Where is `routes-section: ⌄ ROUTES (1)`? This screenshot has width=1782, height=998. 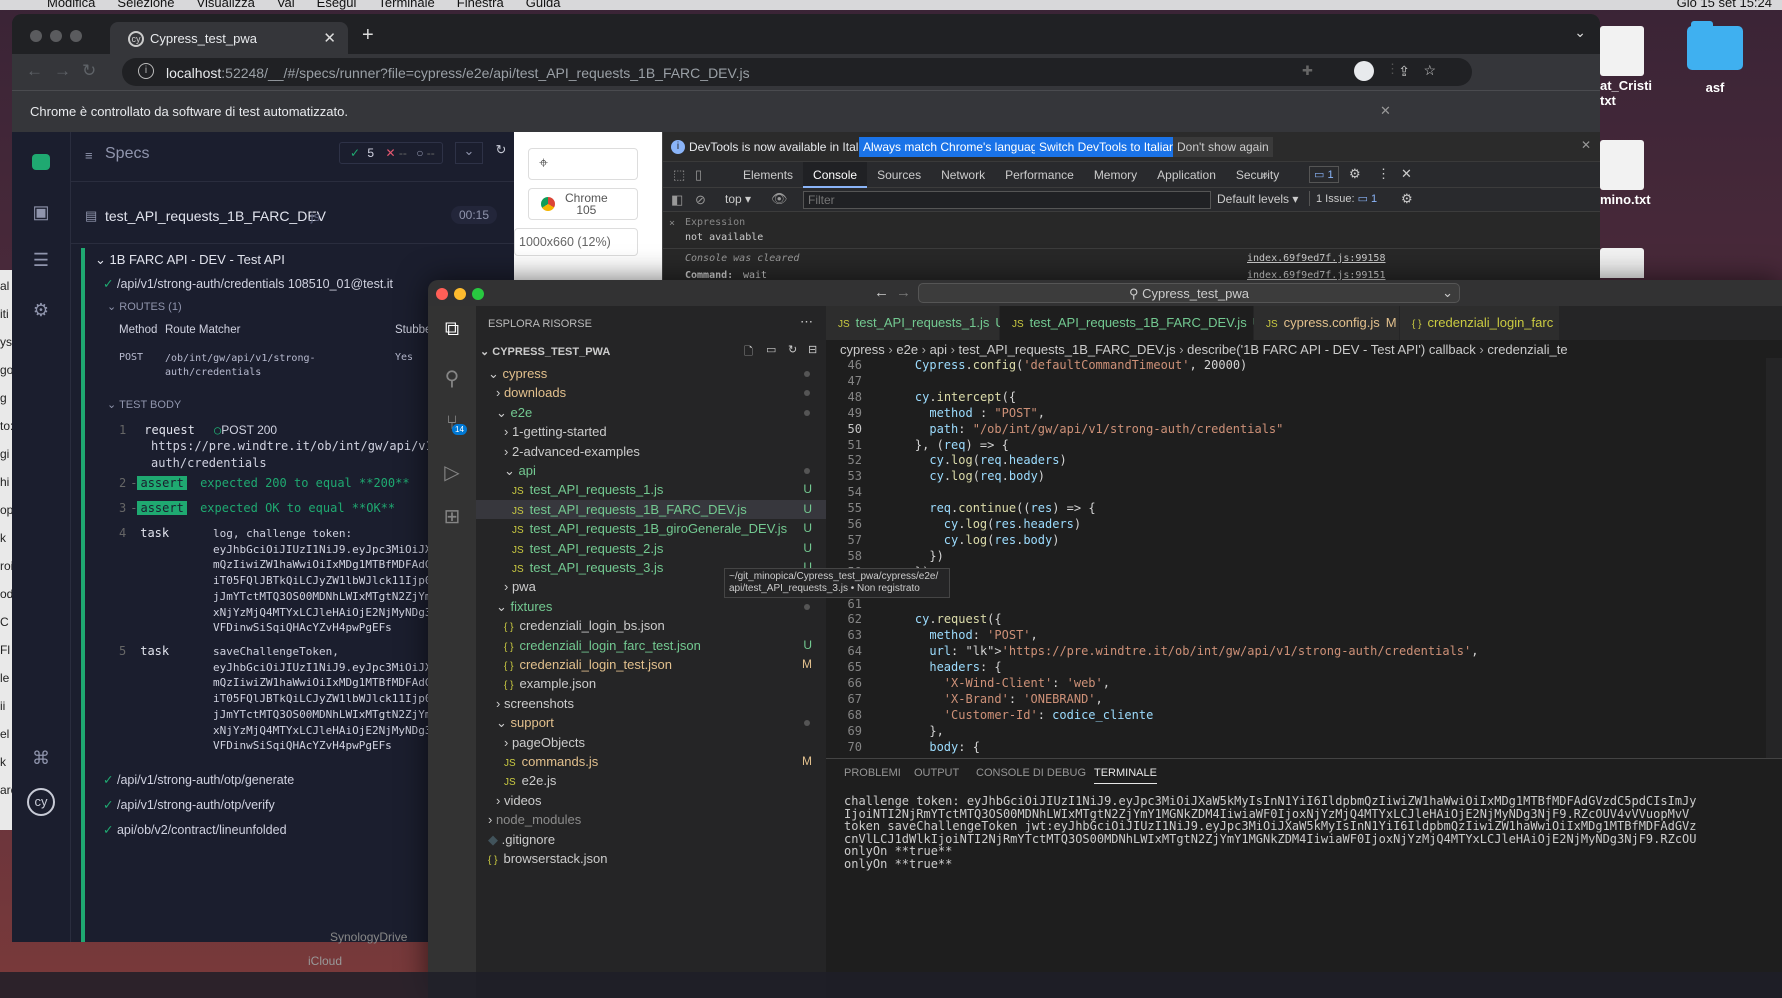
routes-section: ⌄ ROUTES (1) is located at coordinates (144, 306).